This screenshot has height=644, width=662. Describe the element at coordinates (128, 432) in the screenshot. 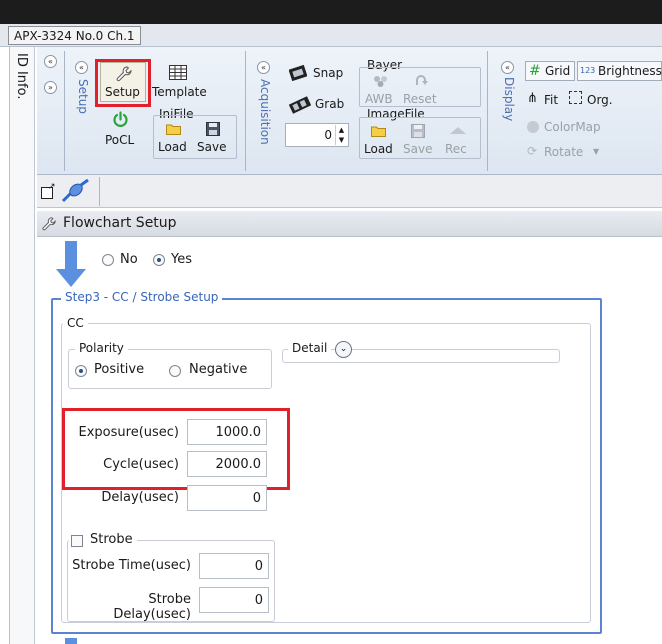

I see `exposure-label: Exposure(usec)` at that location.